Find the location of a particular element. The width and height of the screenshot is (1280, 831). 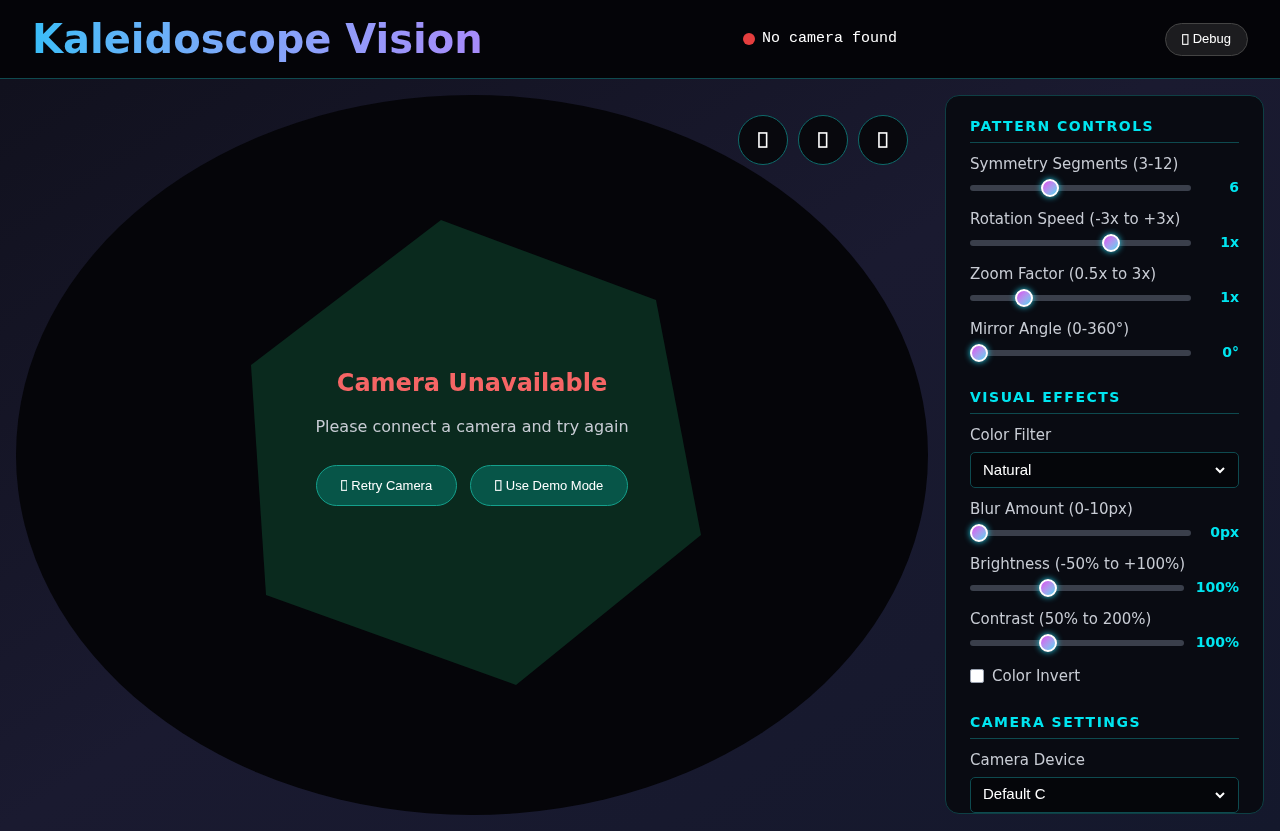

action-button: Retry Camera is located at coordinates (386, 485).